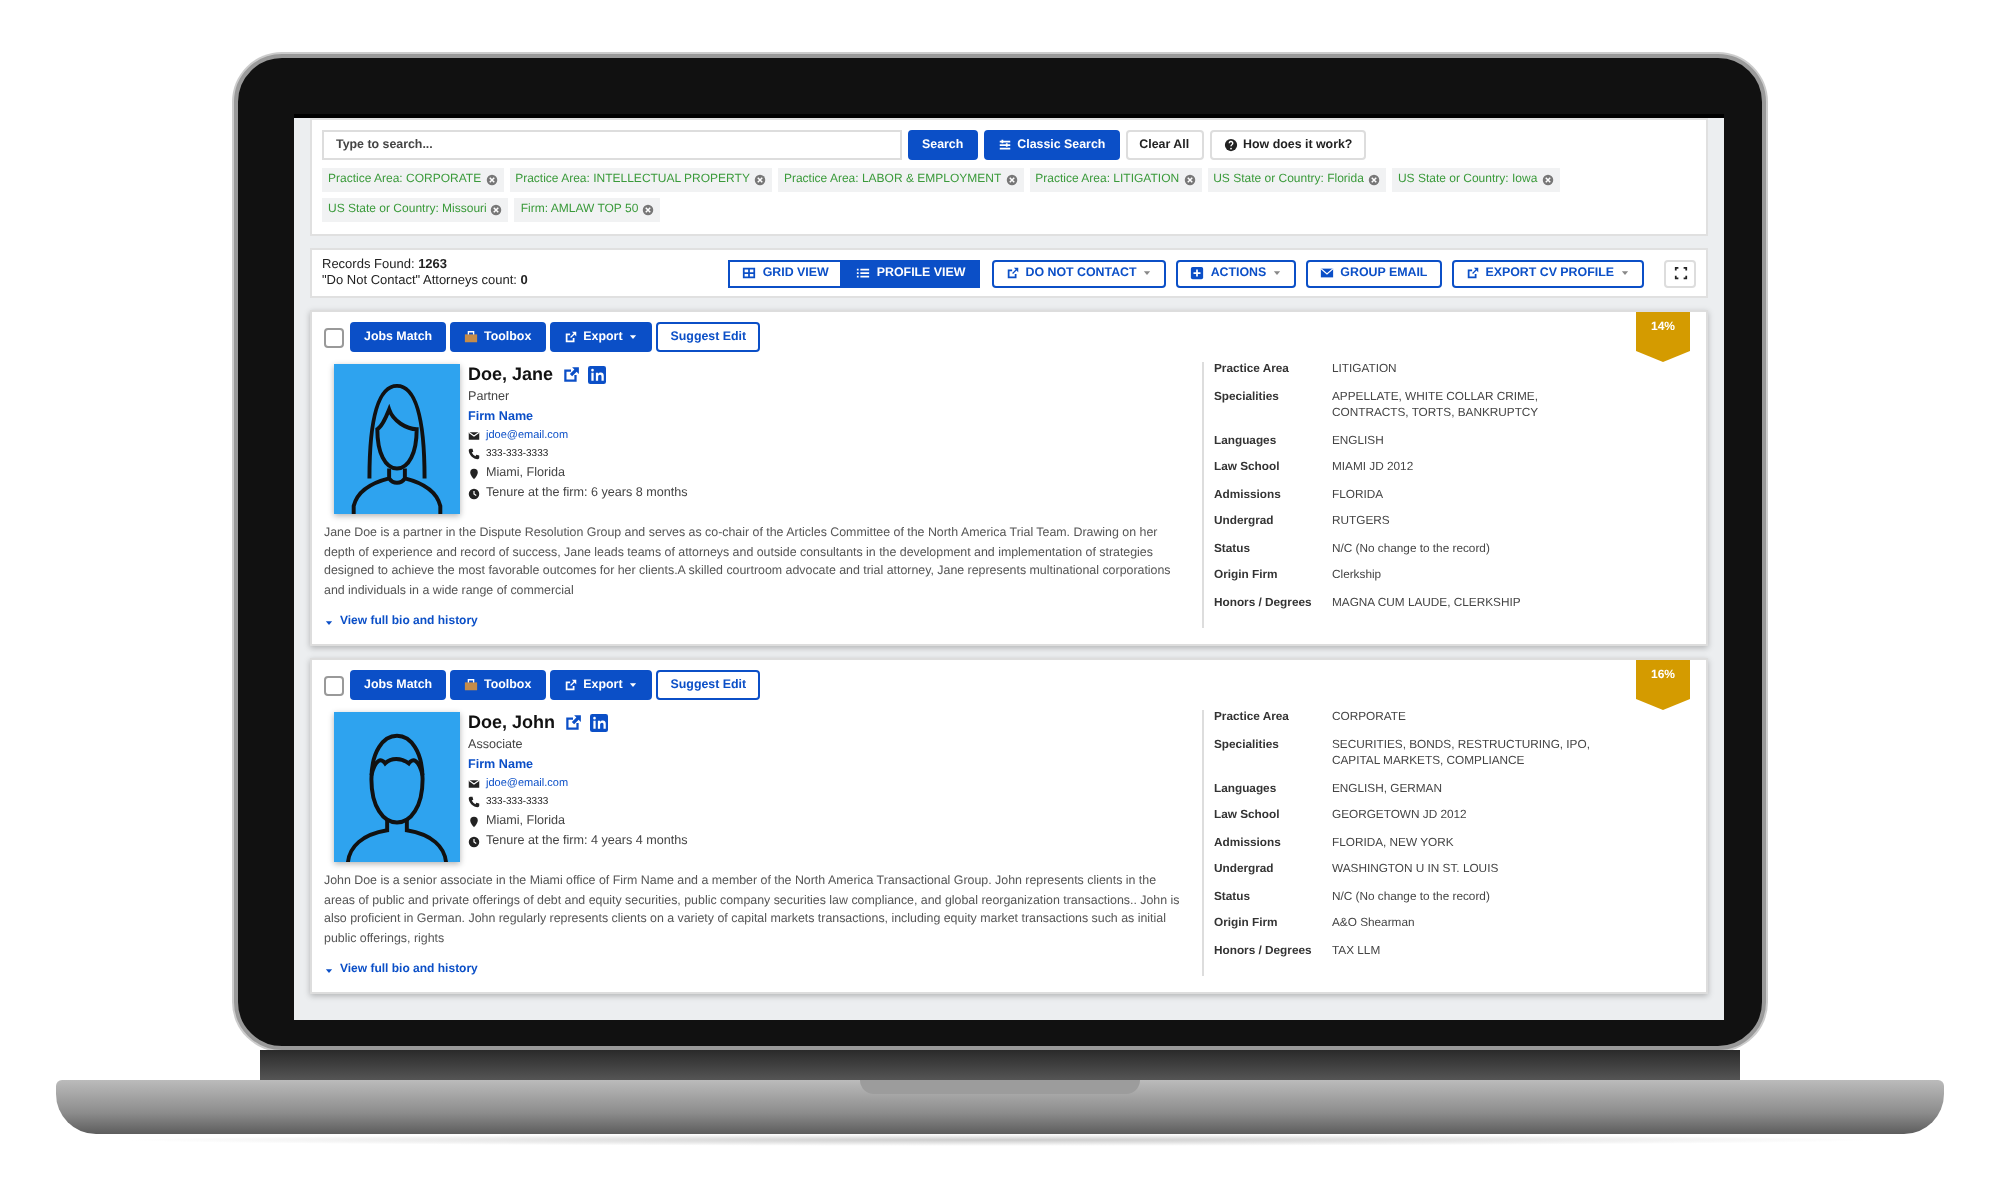  I want to click on attorney-name: Doe, Jane, so click(511, 374).